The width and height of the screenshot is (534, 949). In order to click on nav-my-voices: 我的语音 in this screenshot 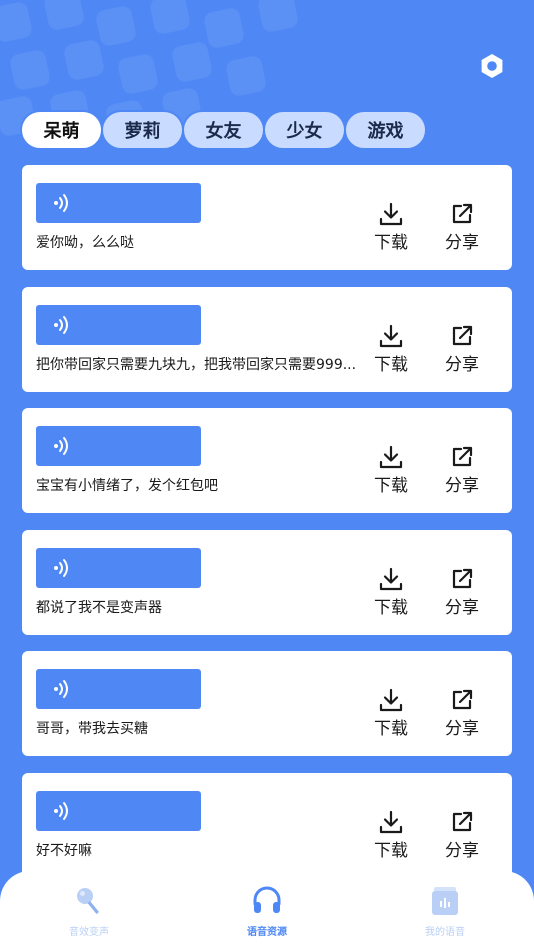, I will do `click(445, 910)`.